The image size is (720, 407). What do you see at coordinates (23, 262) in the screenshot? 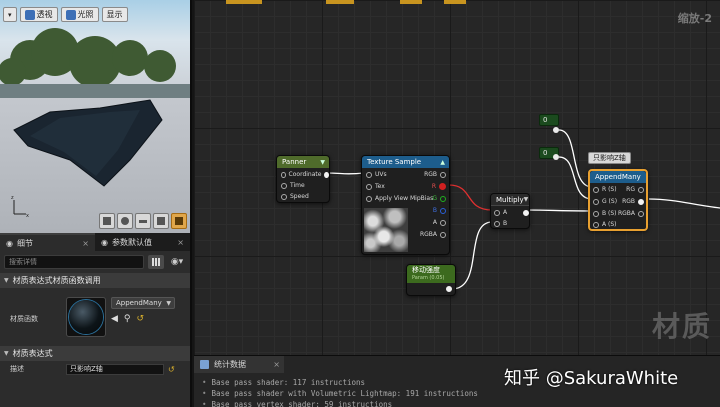
I see `search-placeholder: 搜索详情` at bounding box center [23, 262].